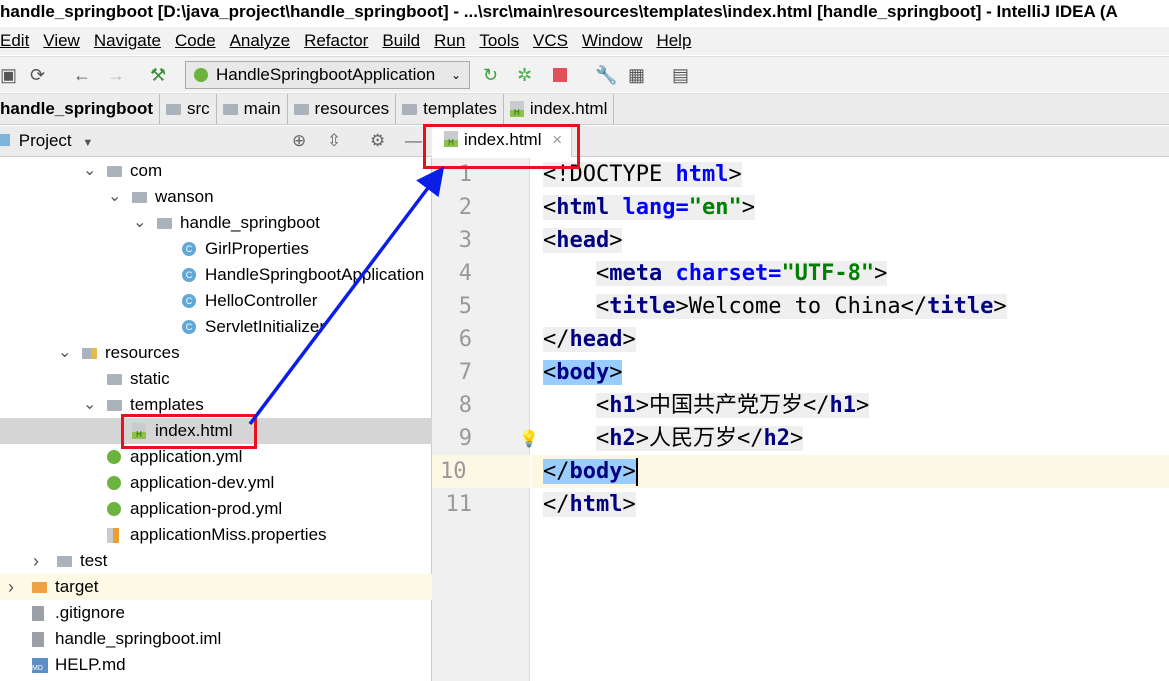 The height and width of the screenshot is (681, 1169). I want to click on annotation-arrow, so click(346, 296).